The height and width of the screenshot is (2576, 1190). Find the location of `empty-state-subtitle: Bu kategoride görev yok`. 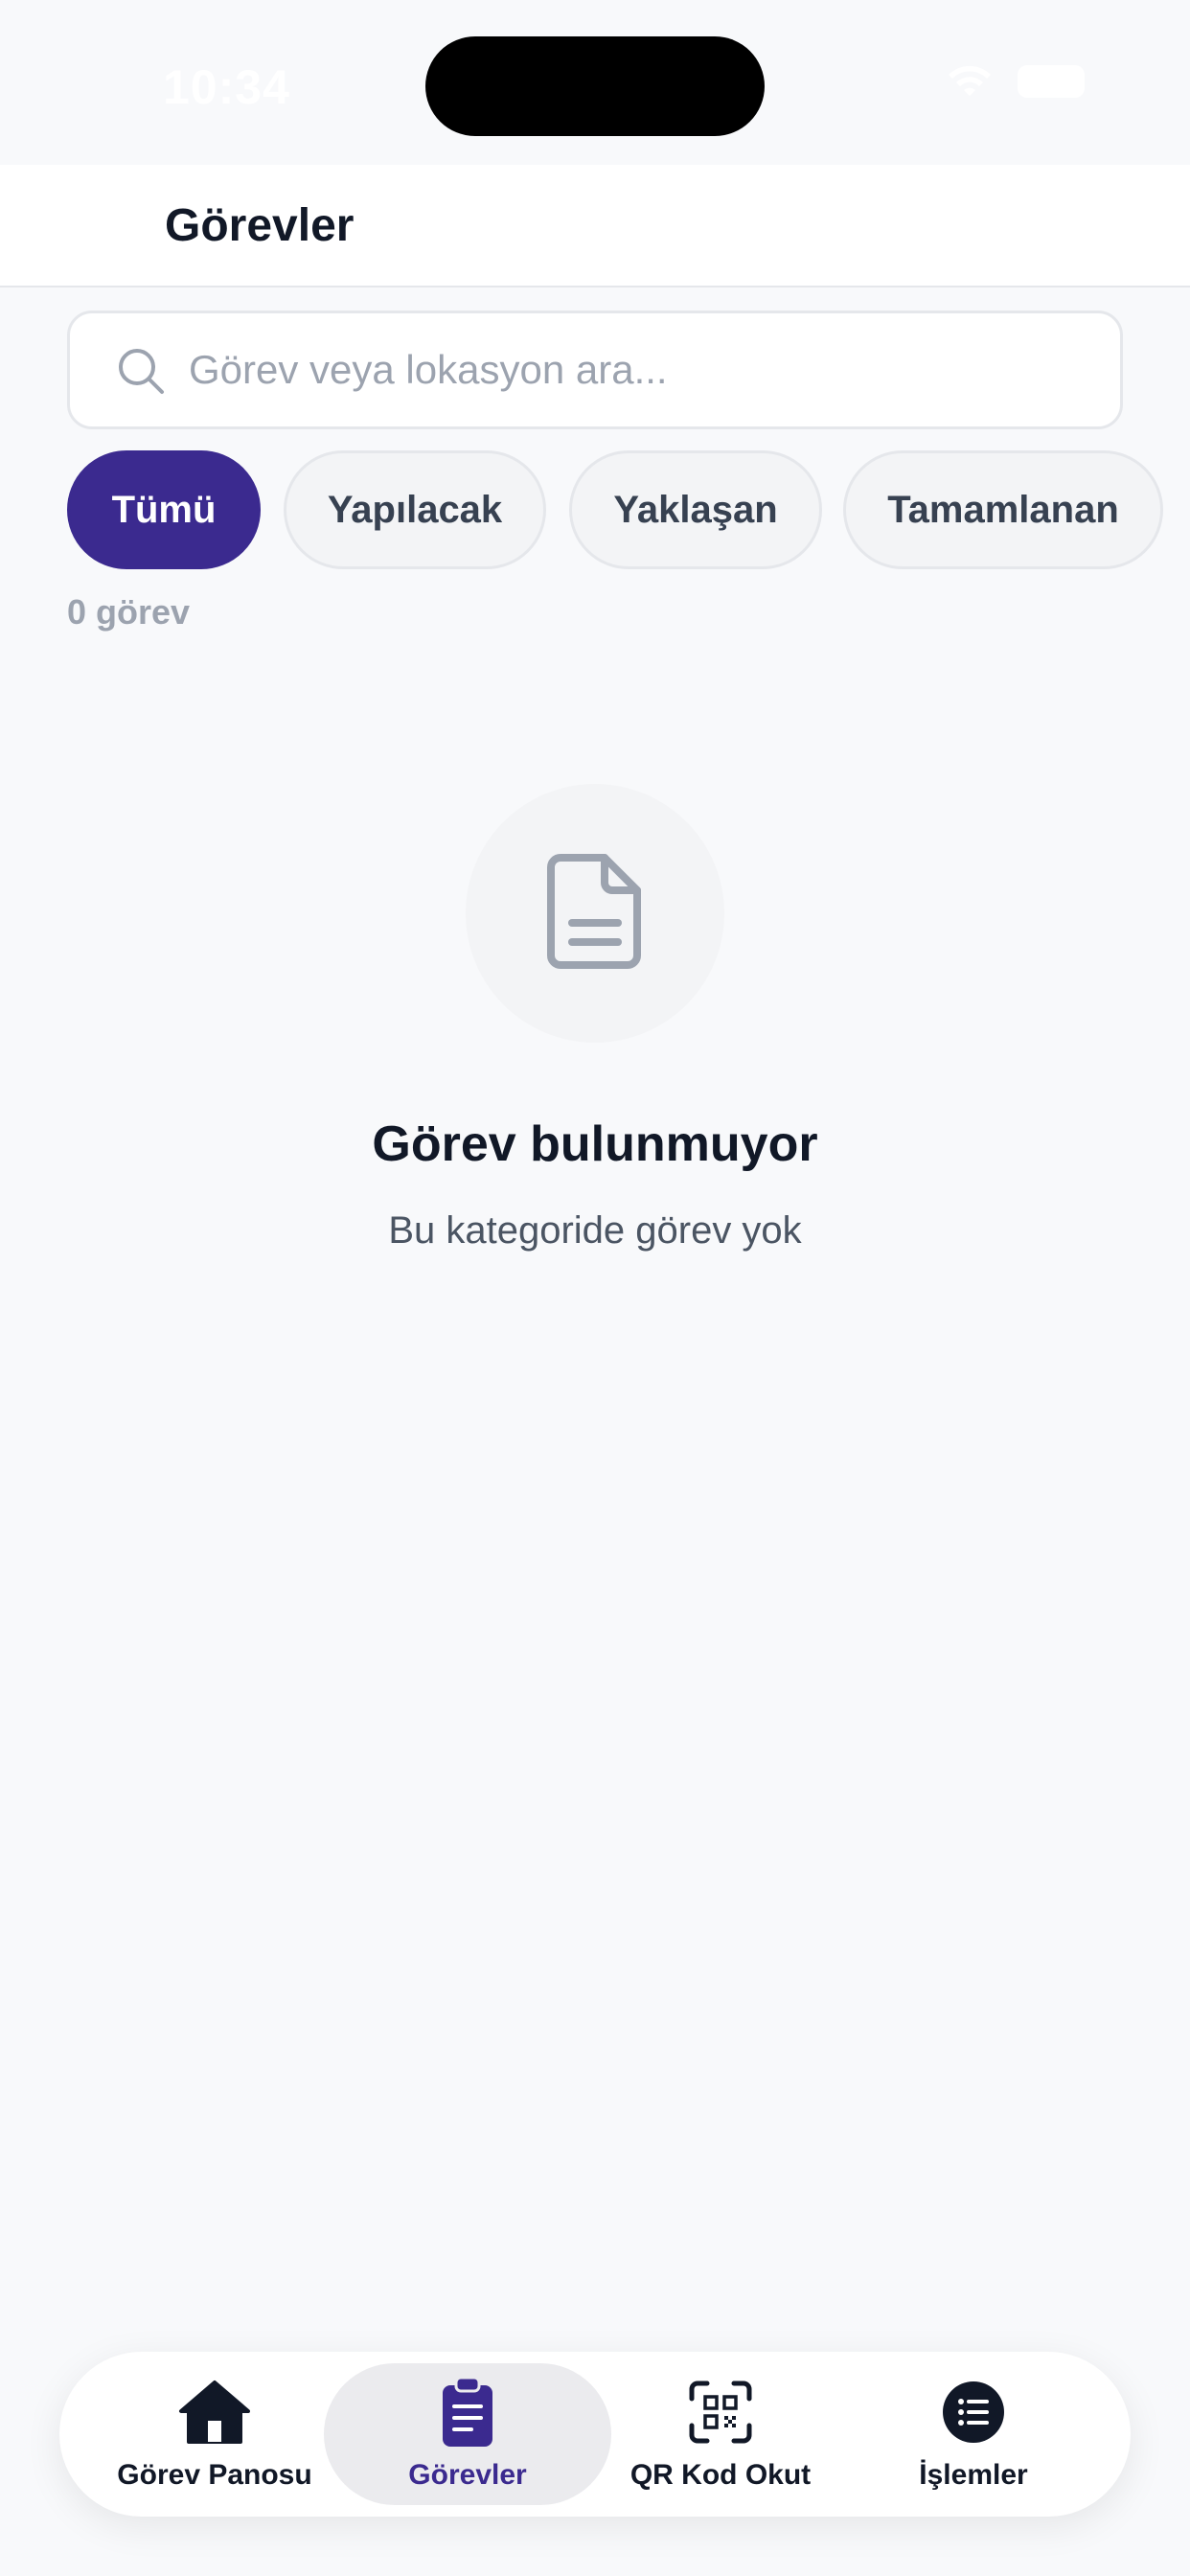

empty-state-subtitle: Bu kategoride görev yok is located at coordinates (595, 1230).